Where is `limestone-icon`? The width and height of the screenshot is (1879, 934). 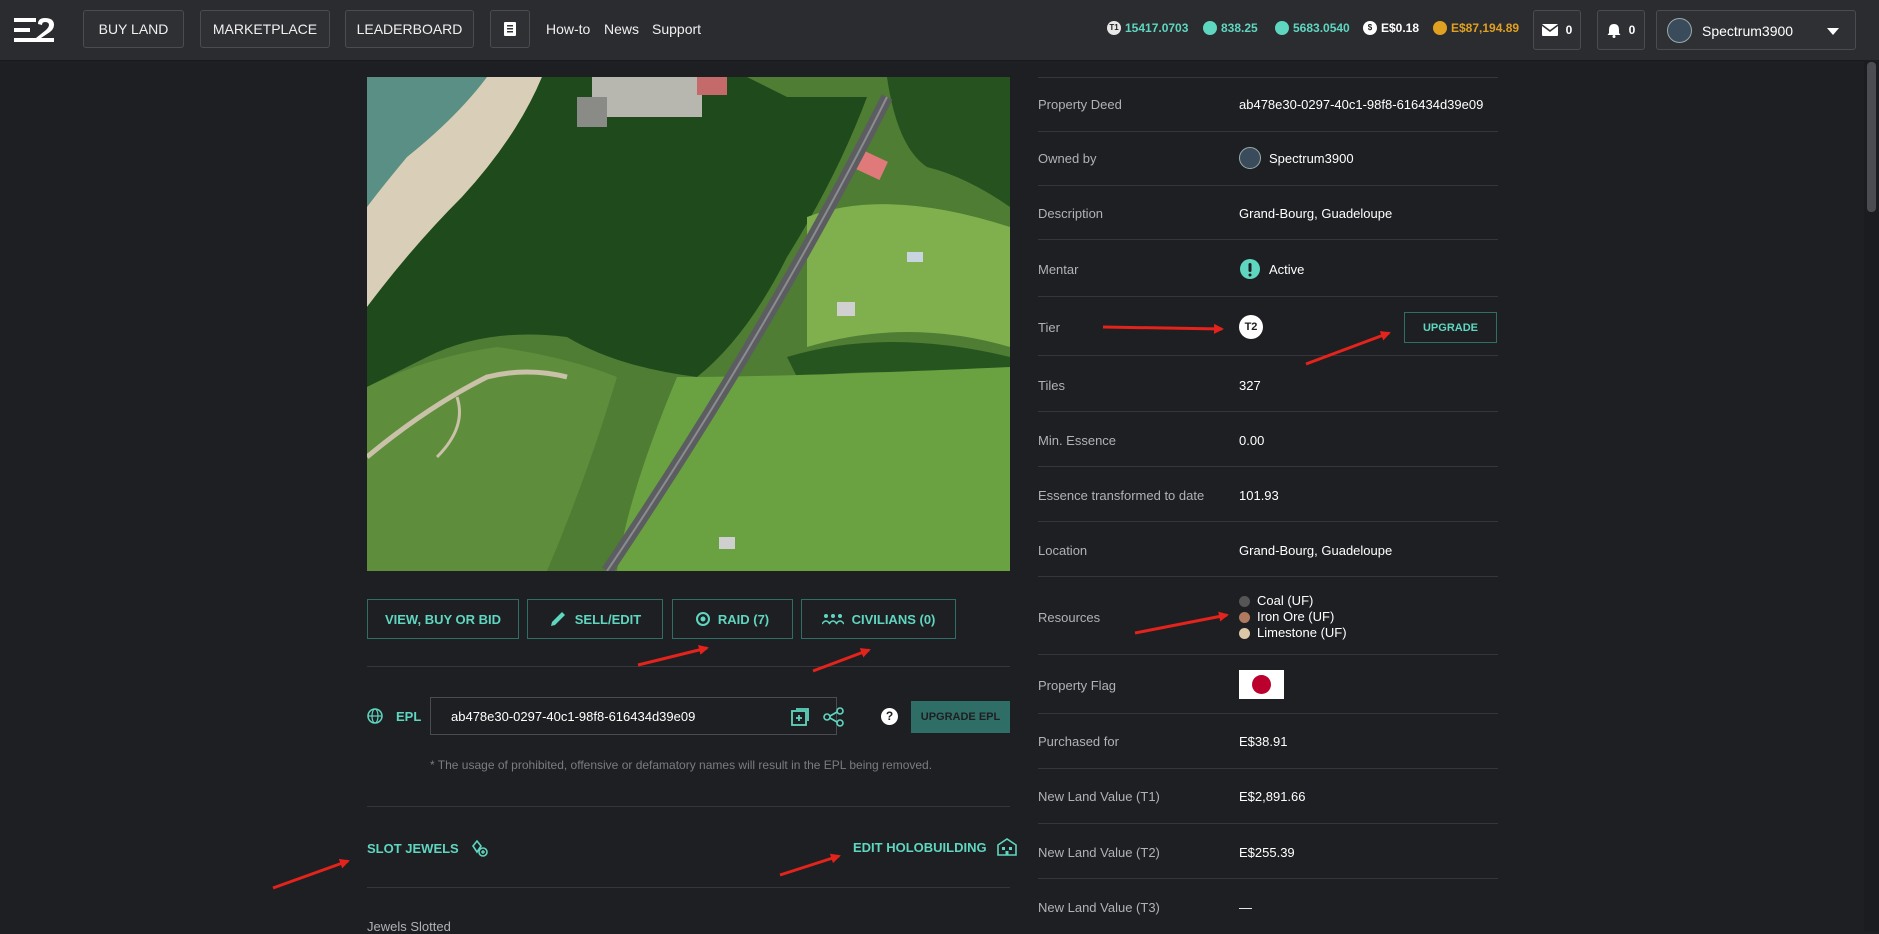 limestone-icon is located at coordinates (1244, 633).